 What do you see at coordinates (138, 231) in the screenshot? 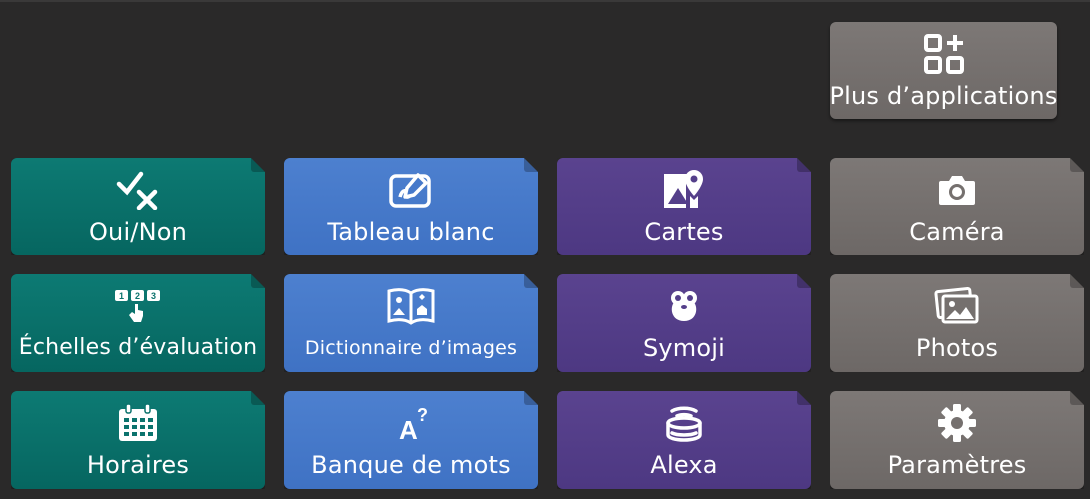
I see `tile-label: Oui/Non` at bounding box center [138, 231].